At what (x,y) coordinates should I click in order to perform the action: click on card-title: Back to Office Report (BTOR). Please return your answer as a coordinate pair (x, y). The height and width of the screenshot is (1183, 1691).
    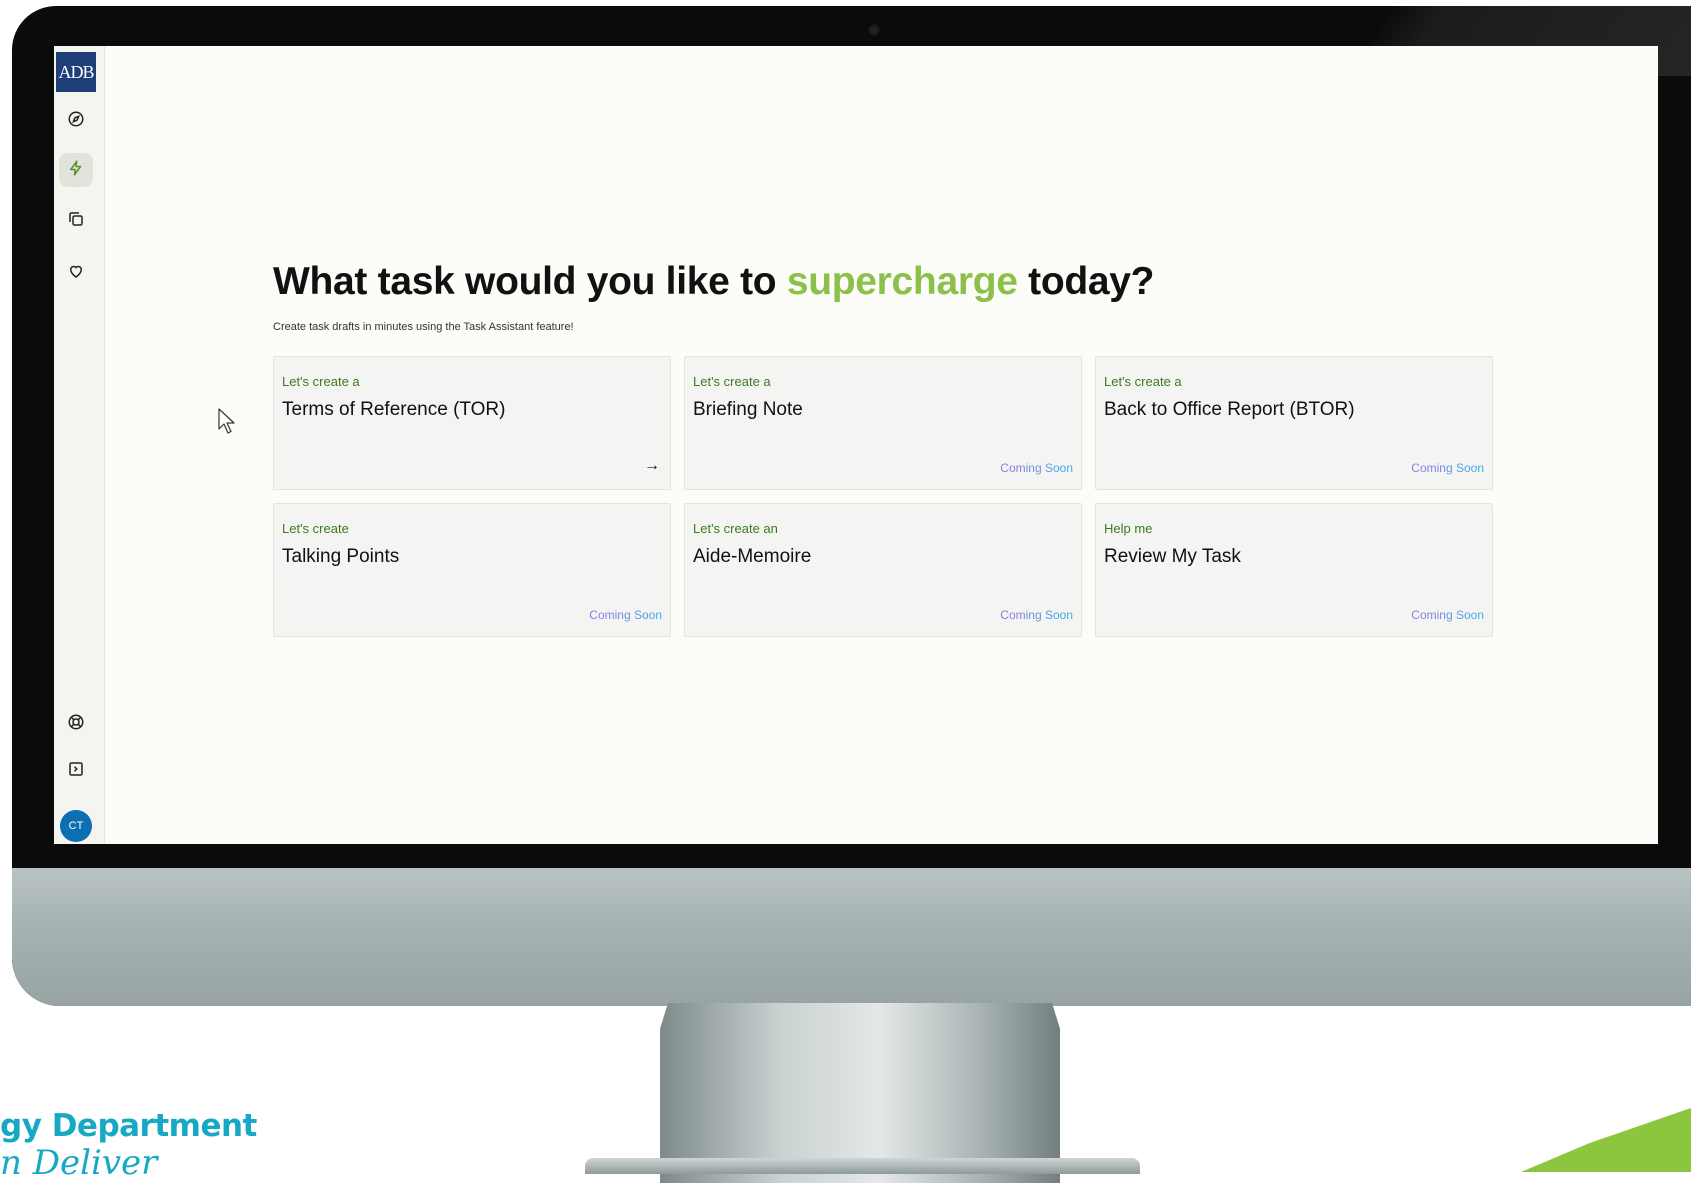
    Looking at the image, I should click on (1229, 409).